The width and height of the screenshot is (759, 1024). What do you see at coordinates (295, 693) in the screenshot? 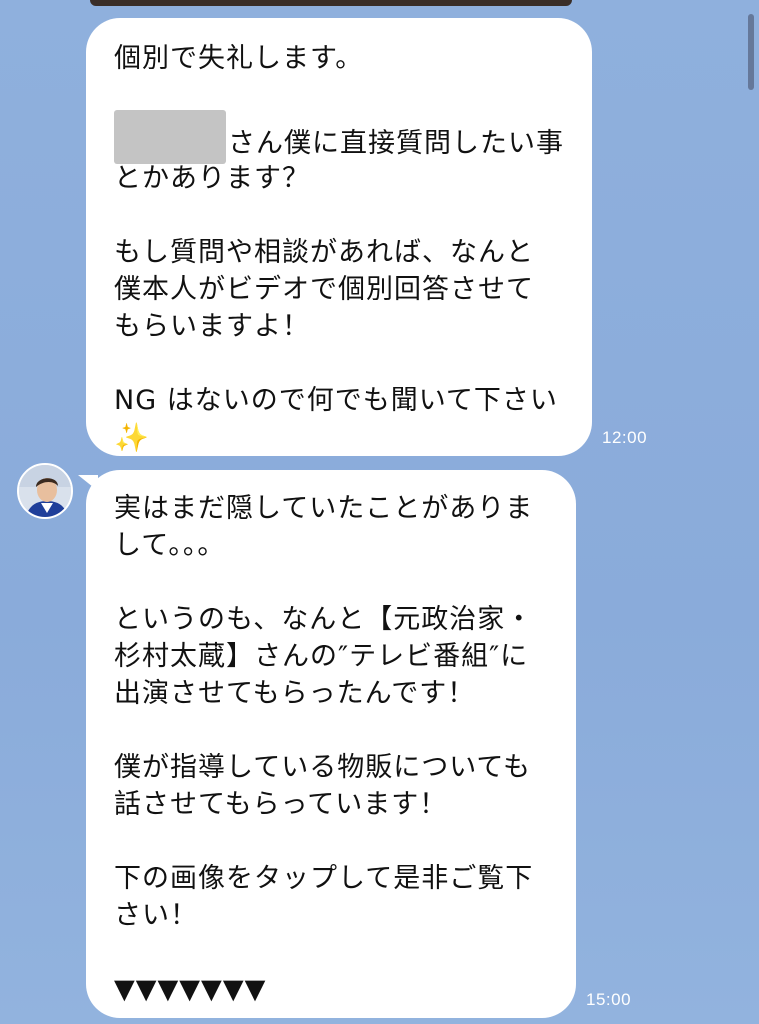
I see `message-line: 出演させてもらったんです！` at bounding box center [295, 693].